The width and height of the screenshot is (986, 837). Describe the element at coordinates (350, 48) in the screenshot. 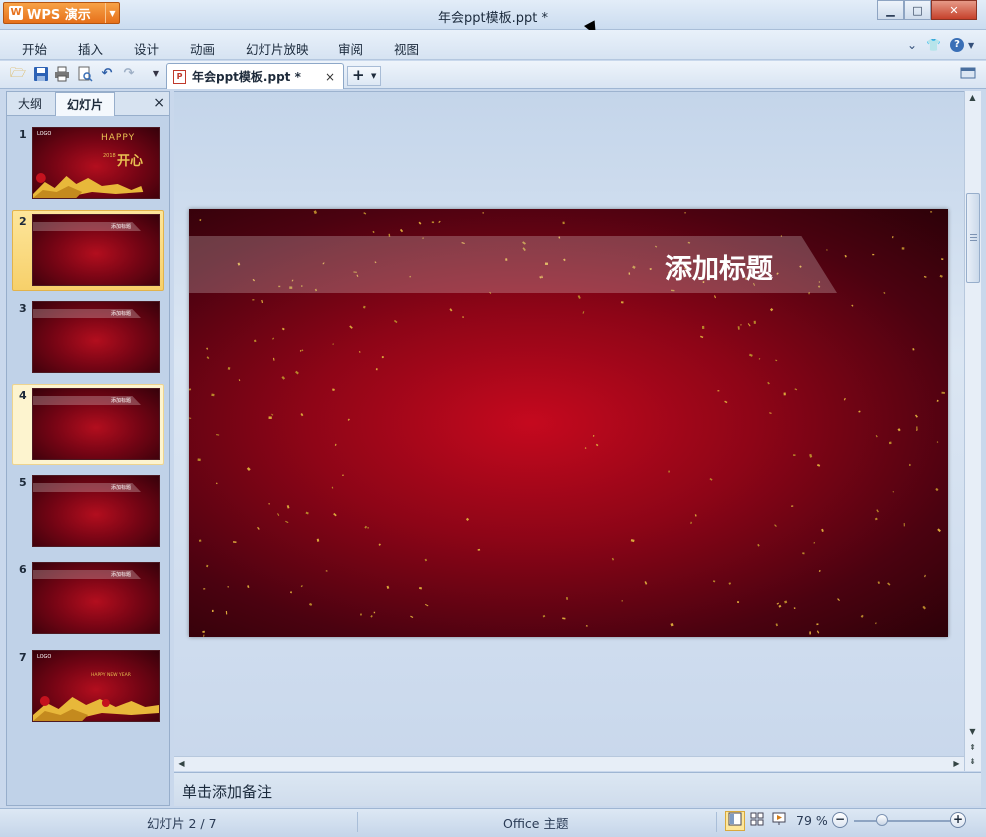

I see `menu-review: 审阅` at that location.